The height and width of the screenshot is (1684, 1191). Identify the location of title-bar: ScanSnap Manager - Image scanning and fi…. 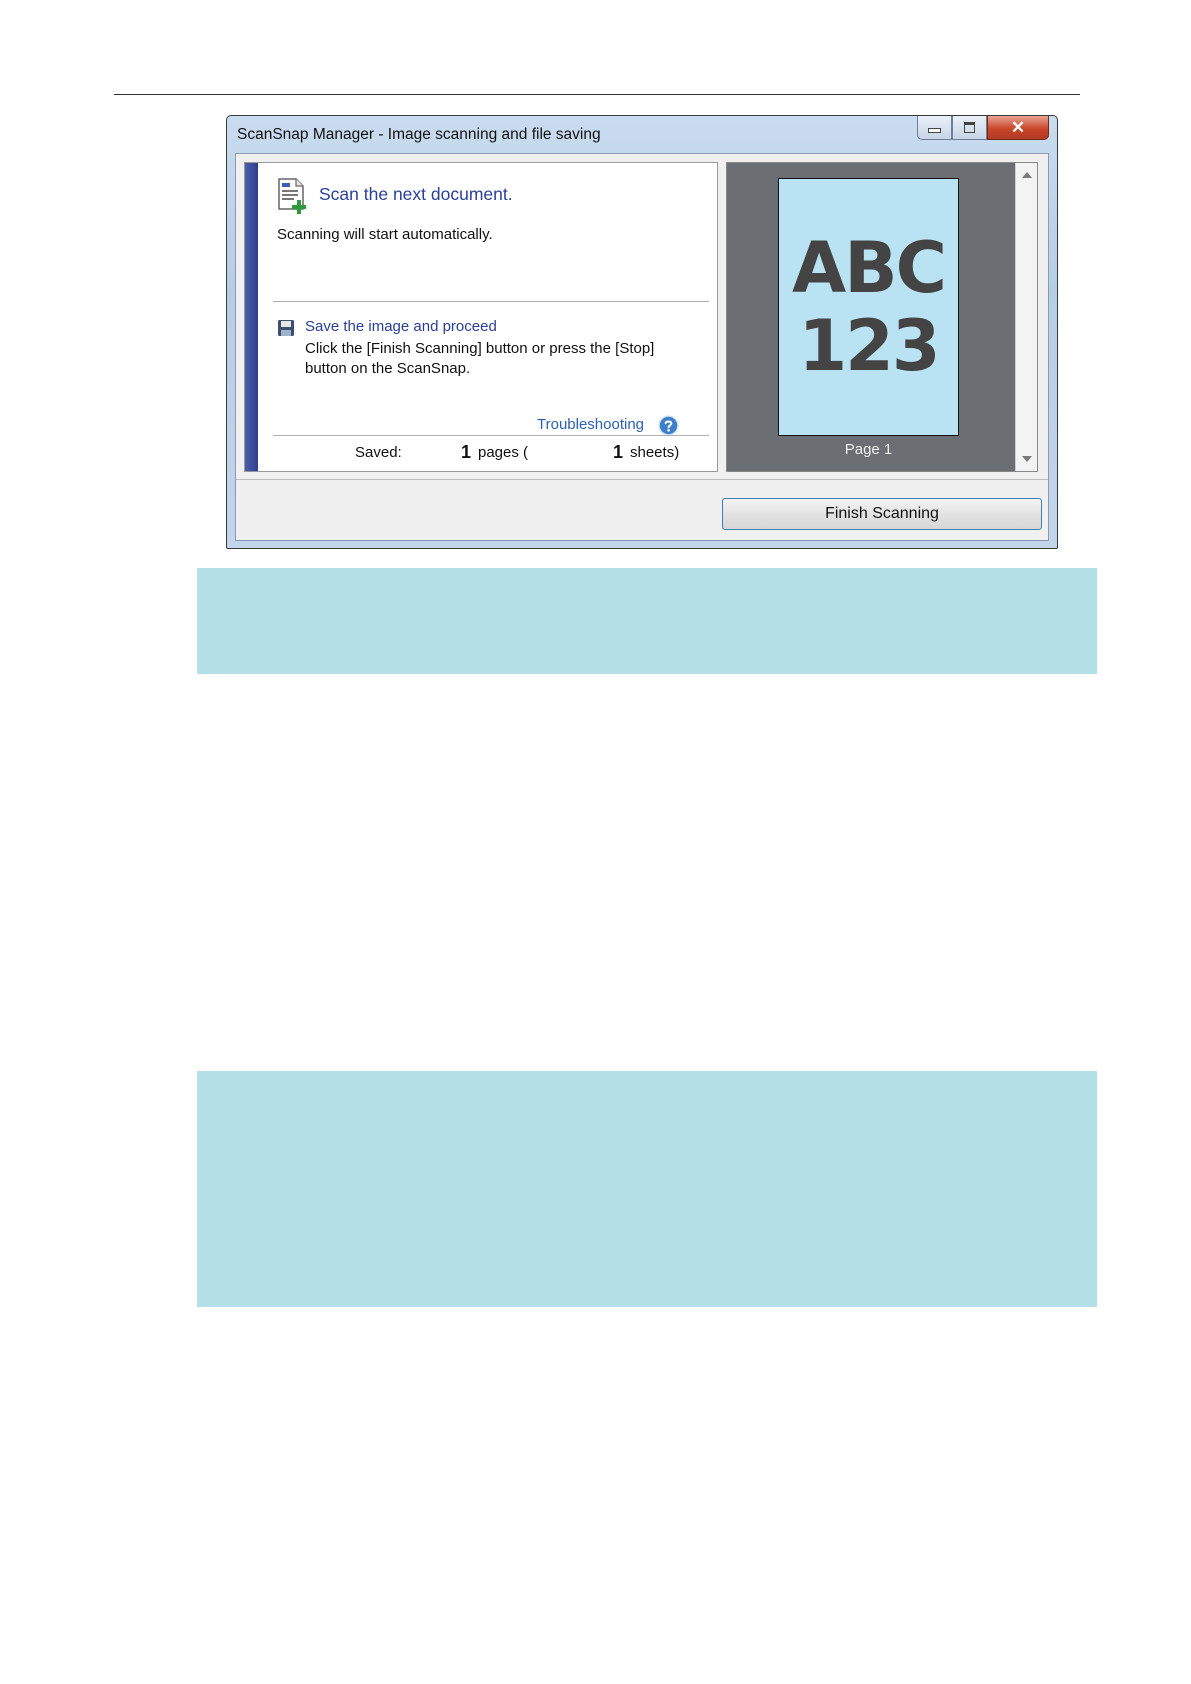
(642, 135).